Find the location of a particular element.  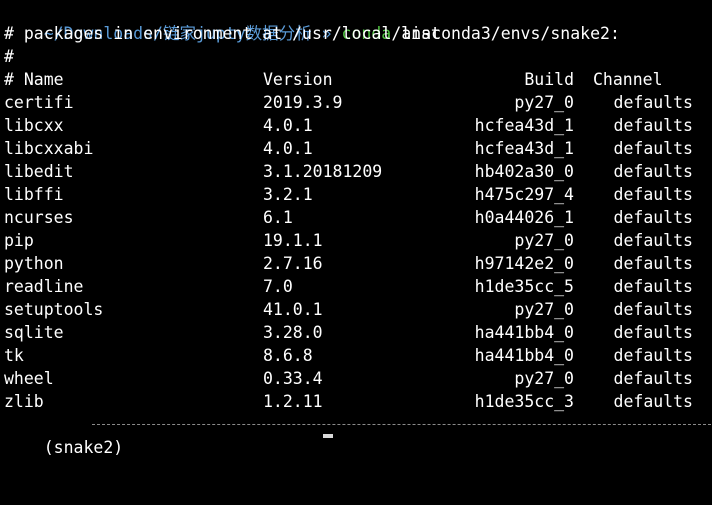

package-build: hb402a30_0 is located at coordinates (524, 171).